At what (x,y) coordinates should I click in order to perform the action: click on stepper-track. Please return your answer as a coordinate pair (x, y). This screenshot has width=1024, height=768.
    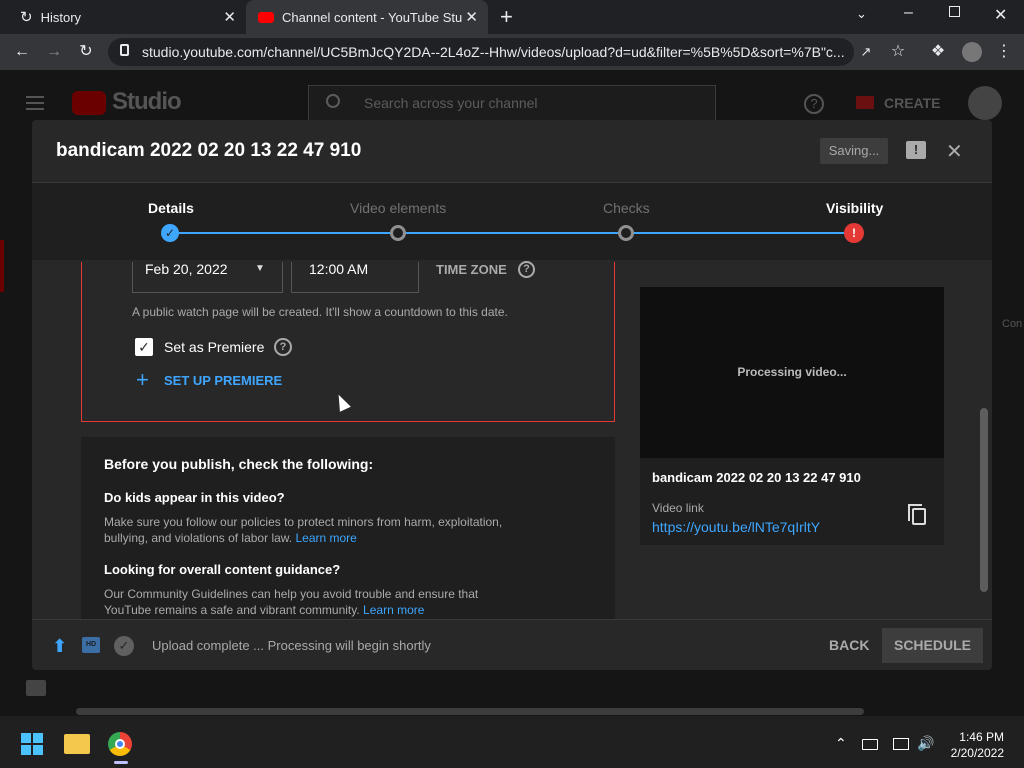
    Looking at the image, I should click on (512, 233).